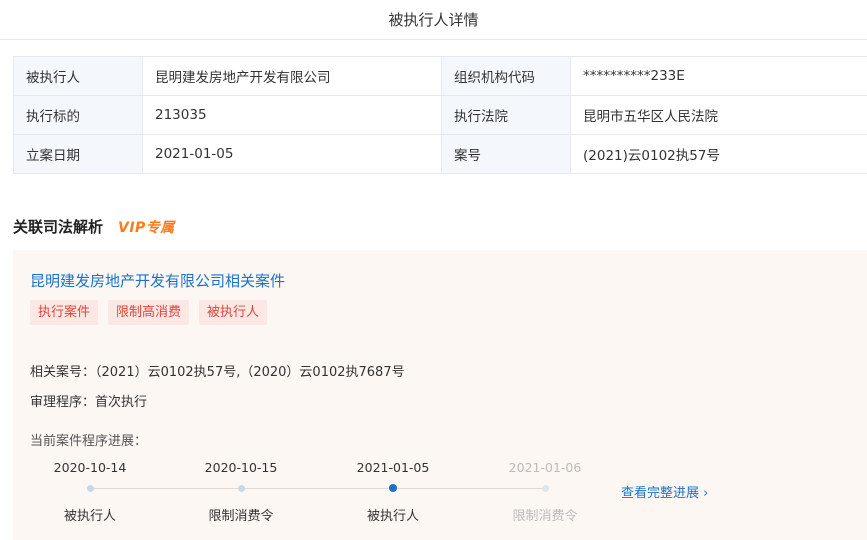  Describe the element at coordinates (78, 76) in the screenshot. I see `label-executee: 被执行人` at that location.